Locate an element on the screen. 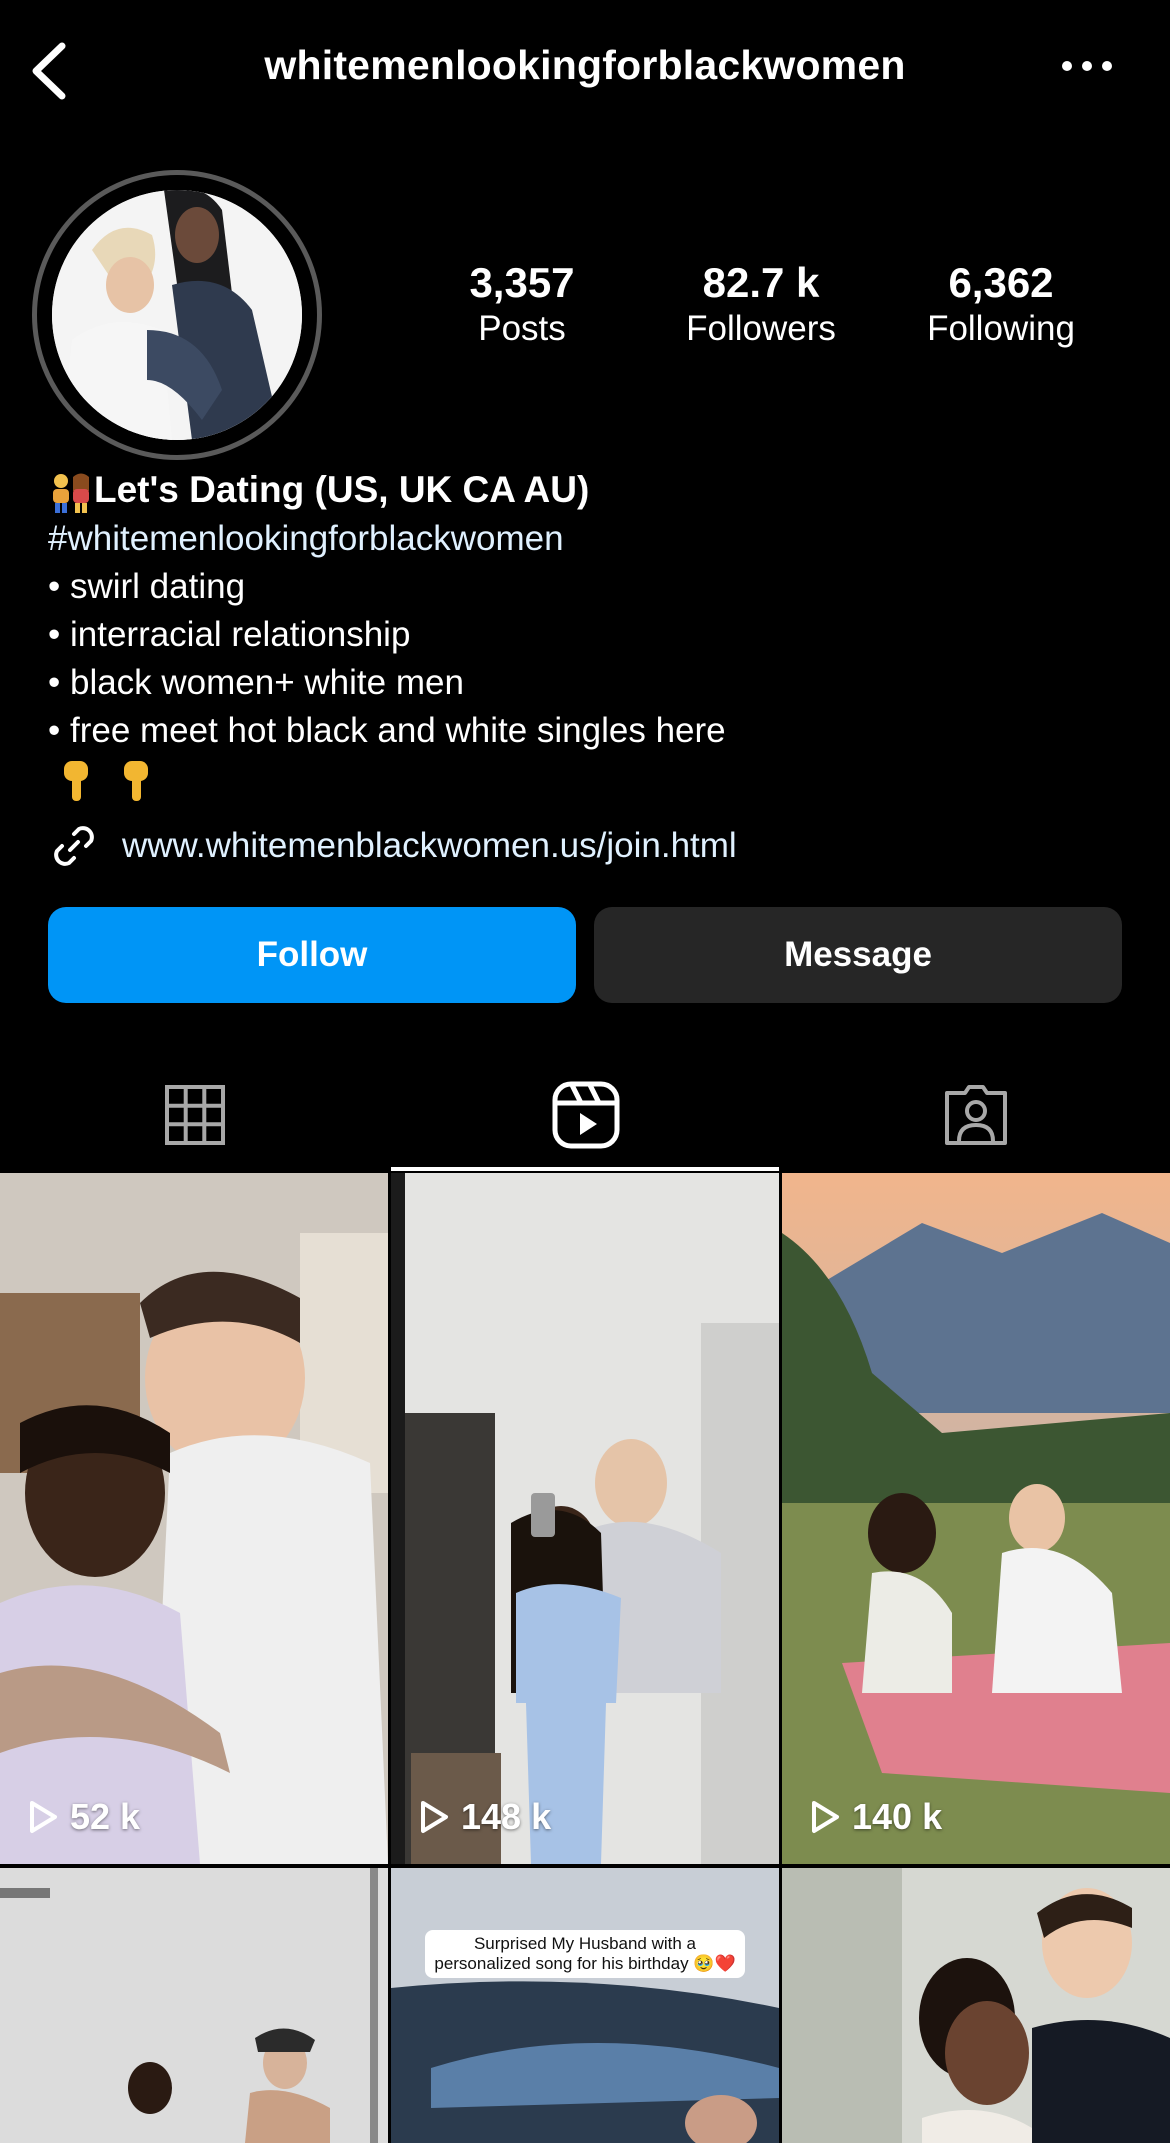 Image resolution: width=1170 pixels, height=2143 pixels. posts-stat: 3,357 Posts is located at coordinates (522, 304).